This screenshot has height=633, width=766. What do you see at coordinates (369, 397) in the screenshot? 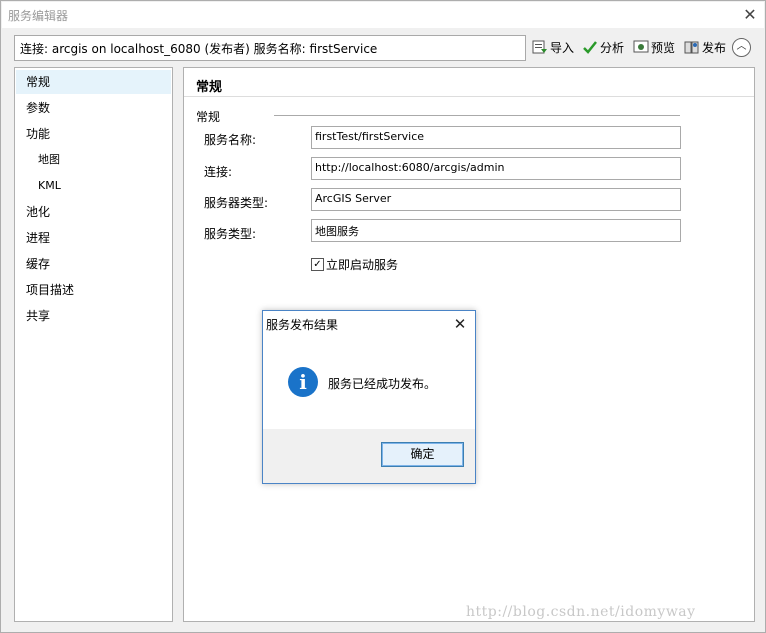
I see `publish-result-dialog: 服务发布结果 ✕ i 服务已经成功发布。 确定` at bounding box center [369, 397].